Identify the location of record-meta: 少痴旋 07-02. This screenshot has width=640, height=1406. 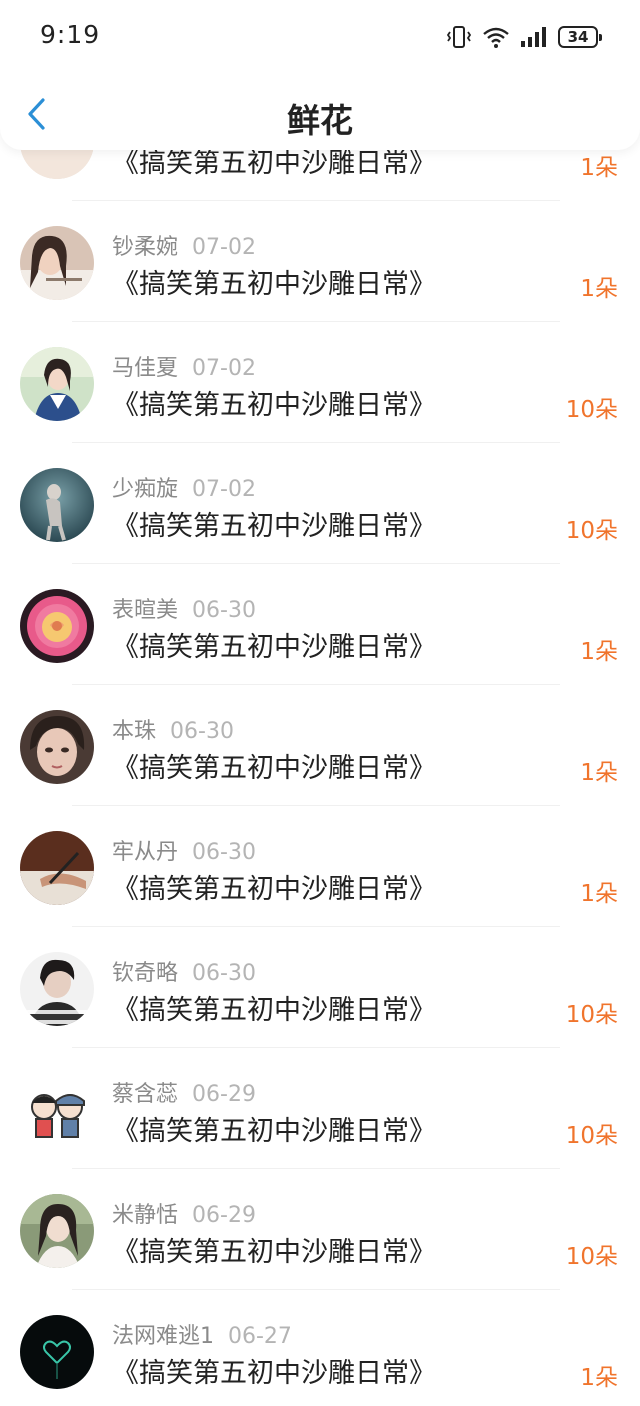
(184, 487).